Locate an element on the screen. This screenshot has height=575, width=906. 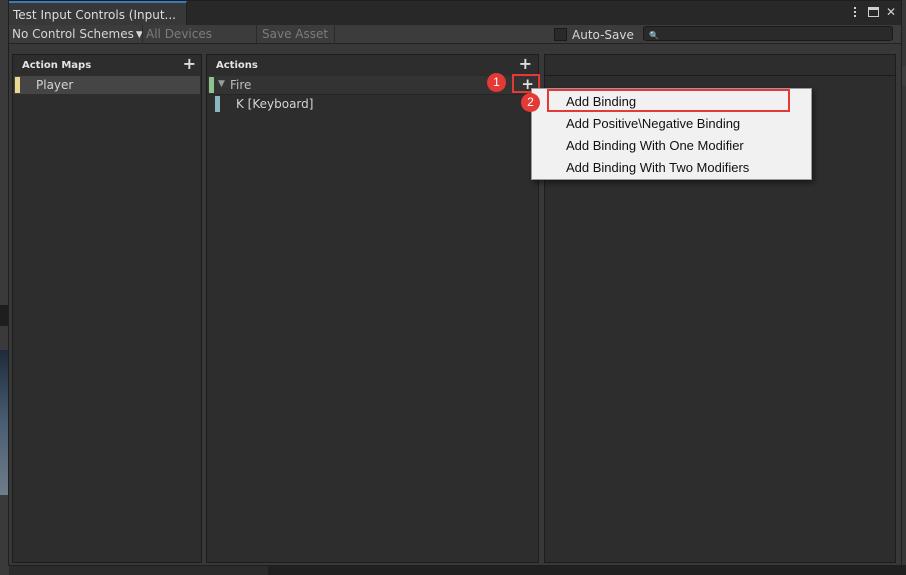
kebab-icon is located at coordinates (855, 12).